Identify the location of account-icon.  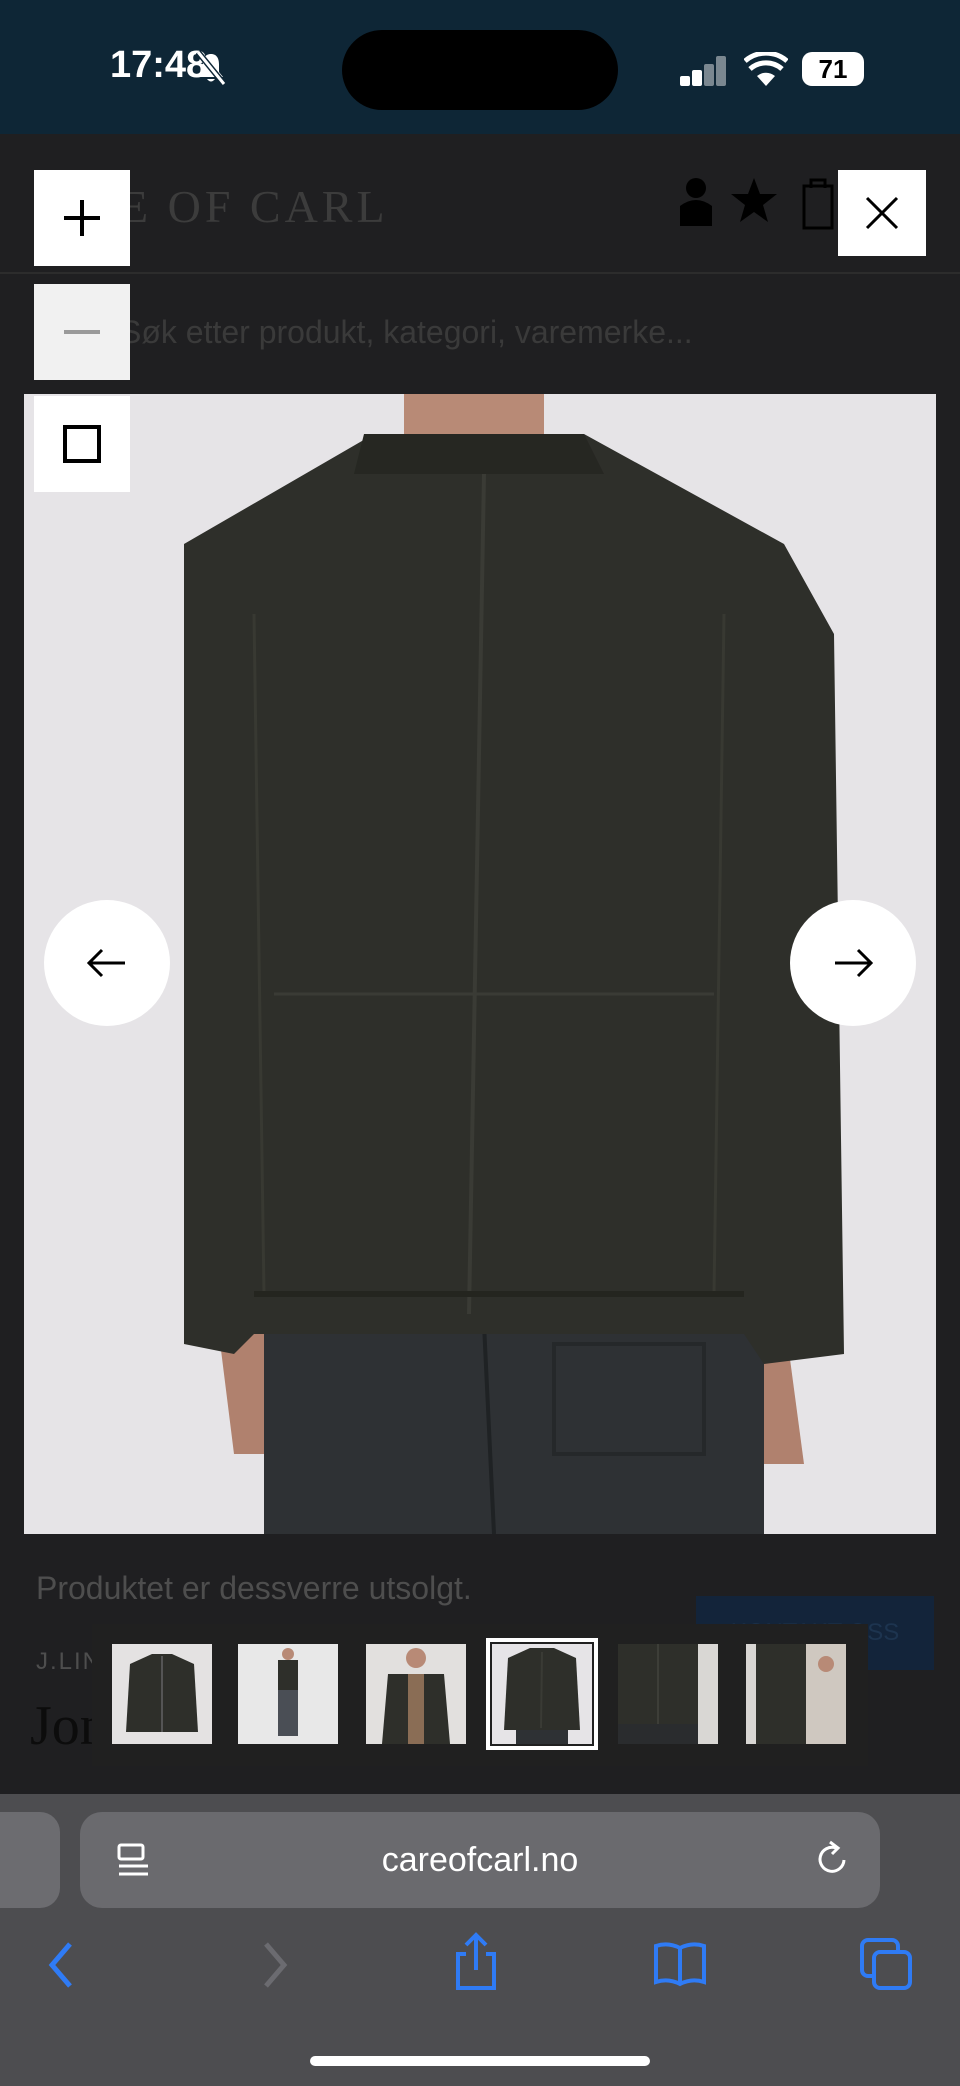
(696, 201).